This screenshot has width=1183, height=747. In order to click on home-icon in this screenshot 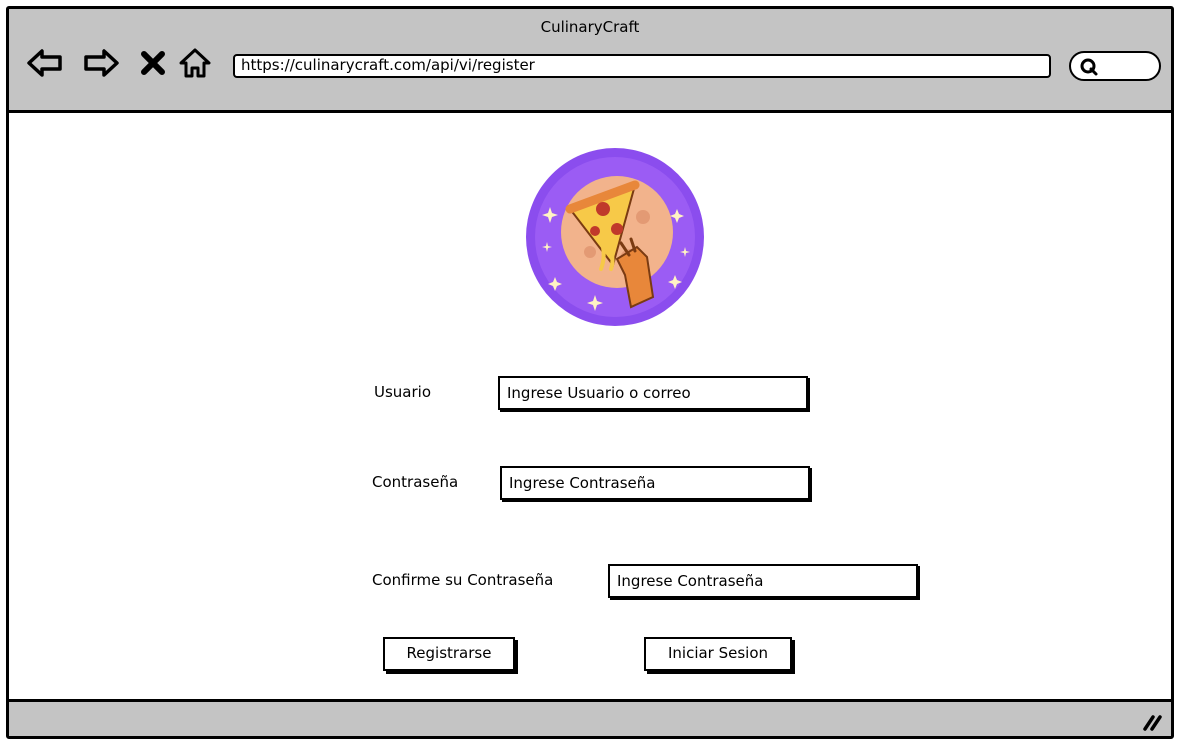, I will do `click(195, 63)`.